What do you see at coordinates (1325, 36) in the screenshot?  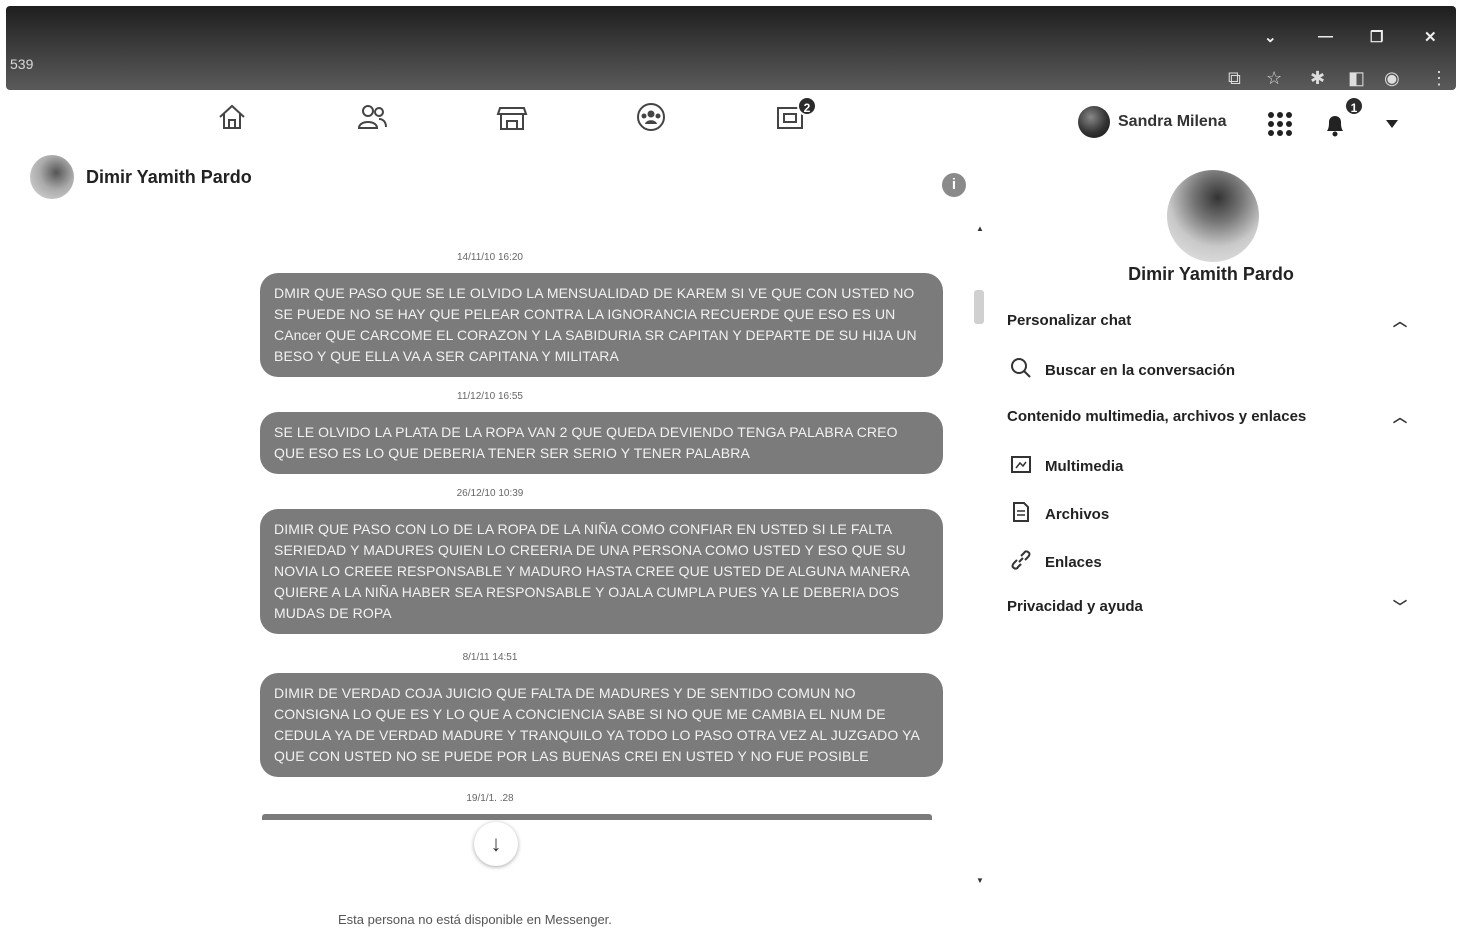 I see `minimize-icon: —` at bounding box center [1325, 36].